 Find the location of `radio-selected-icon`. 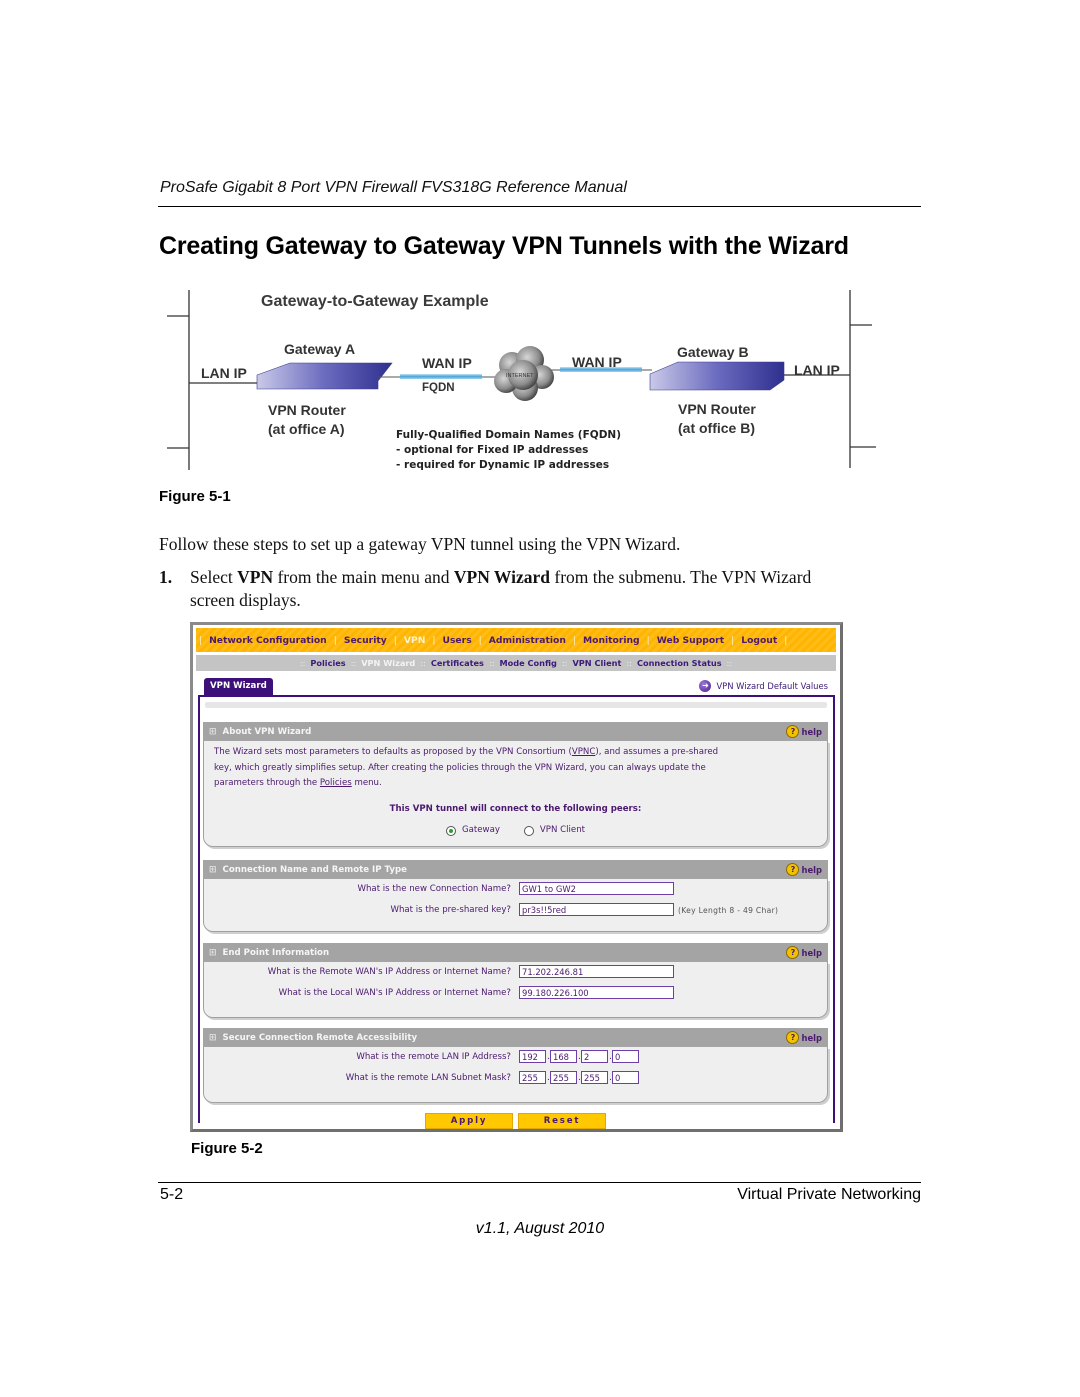

radio-selected-icon is located at coordinates (450, 830).